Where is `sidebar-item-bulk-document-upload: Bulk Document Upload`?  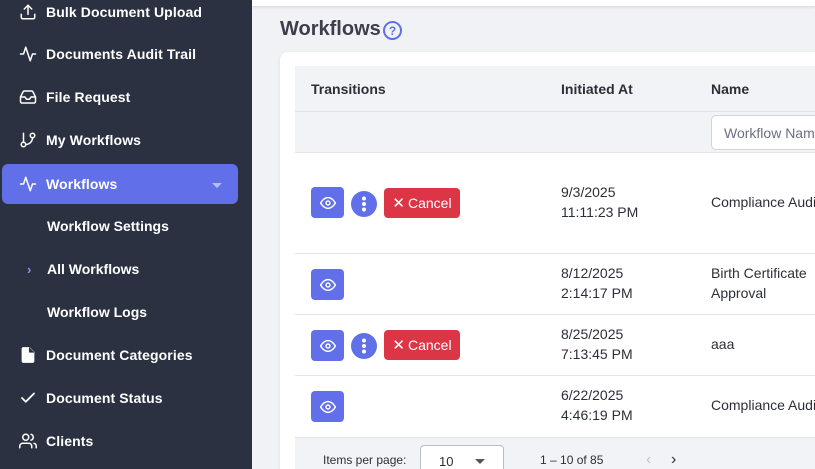 sidebar-item-bulk-document-upload: Bulk Document Upload is located at coordinates (126, 16).